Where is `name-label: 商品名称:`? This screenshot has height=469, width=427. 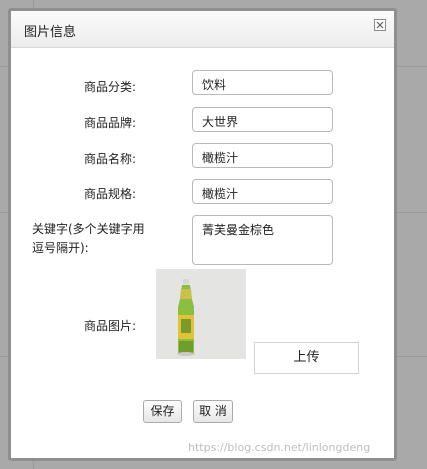
name-label: 商品名称: is located at coordinates (109, 159).